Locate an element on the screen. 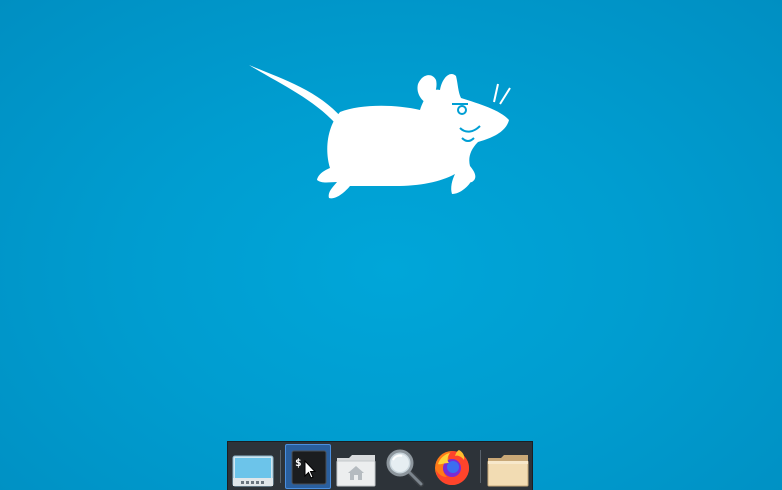  folder-launcher is located at coordinates (508, 466).